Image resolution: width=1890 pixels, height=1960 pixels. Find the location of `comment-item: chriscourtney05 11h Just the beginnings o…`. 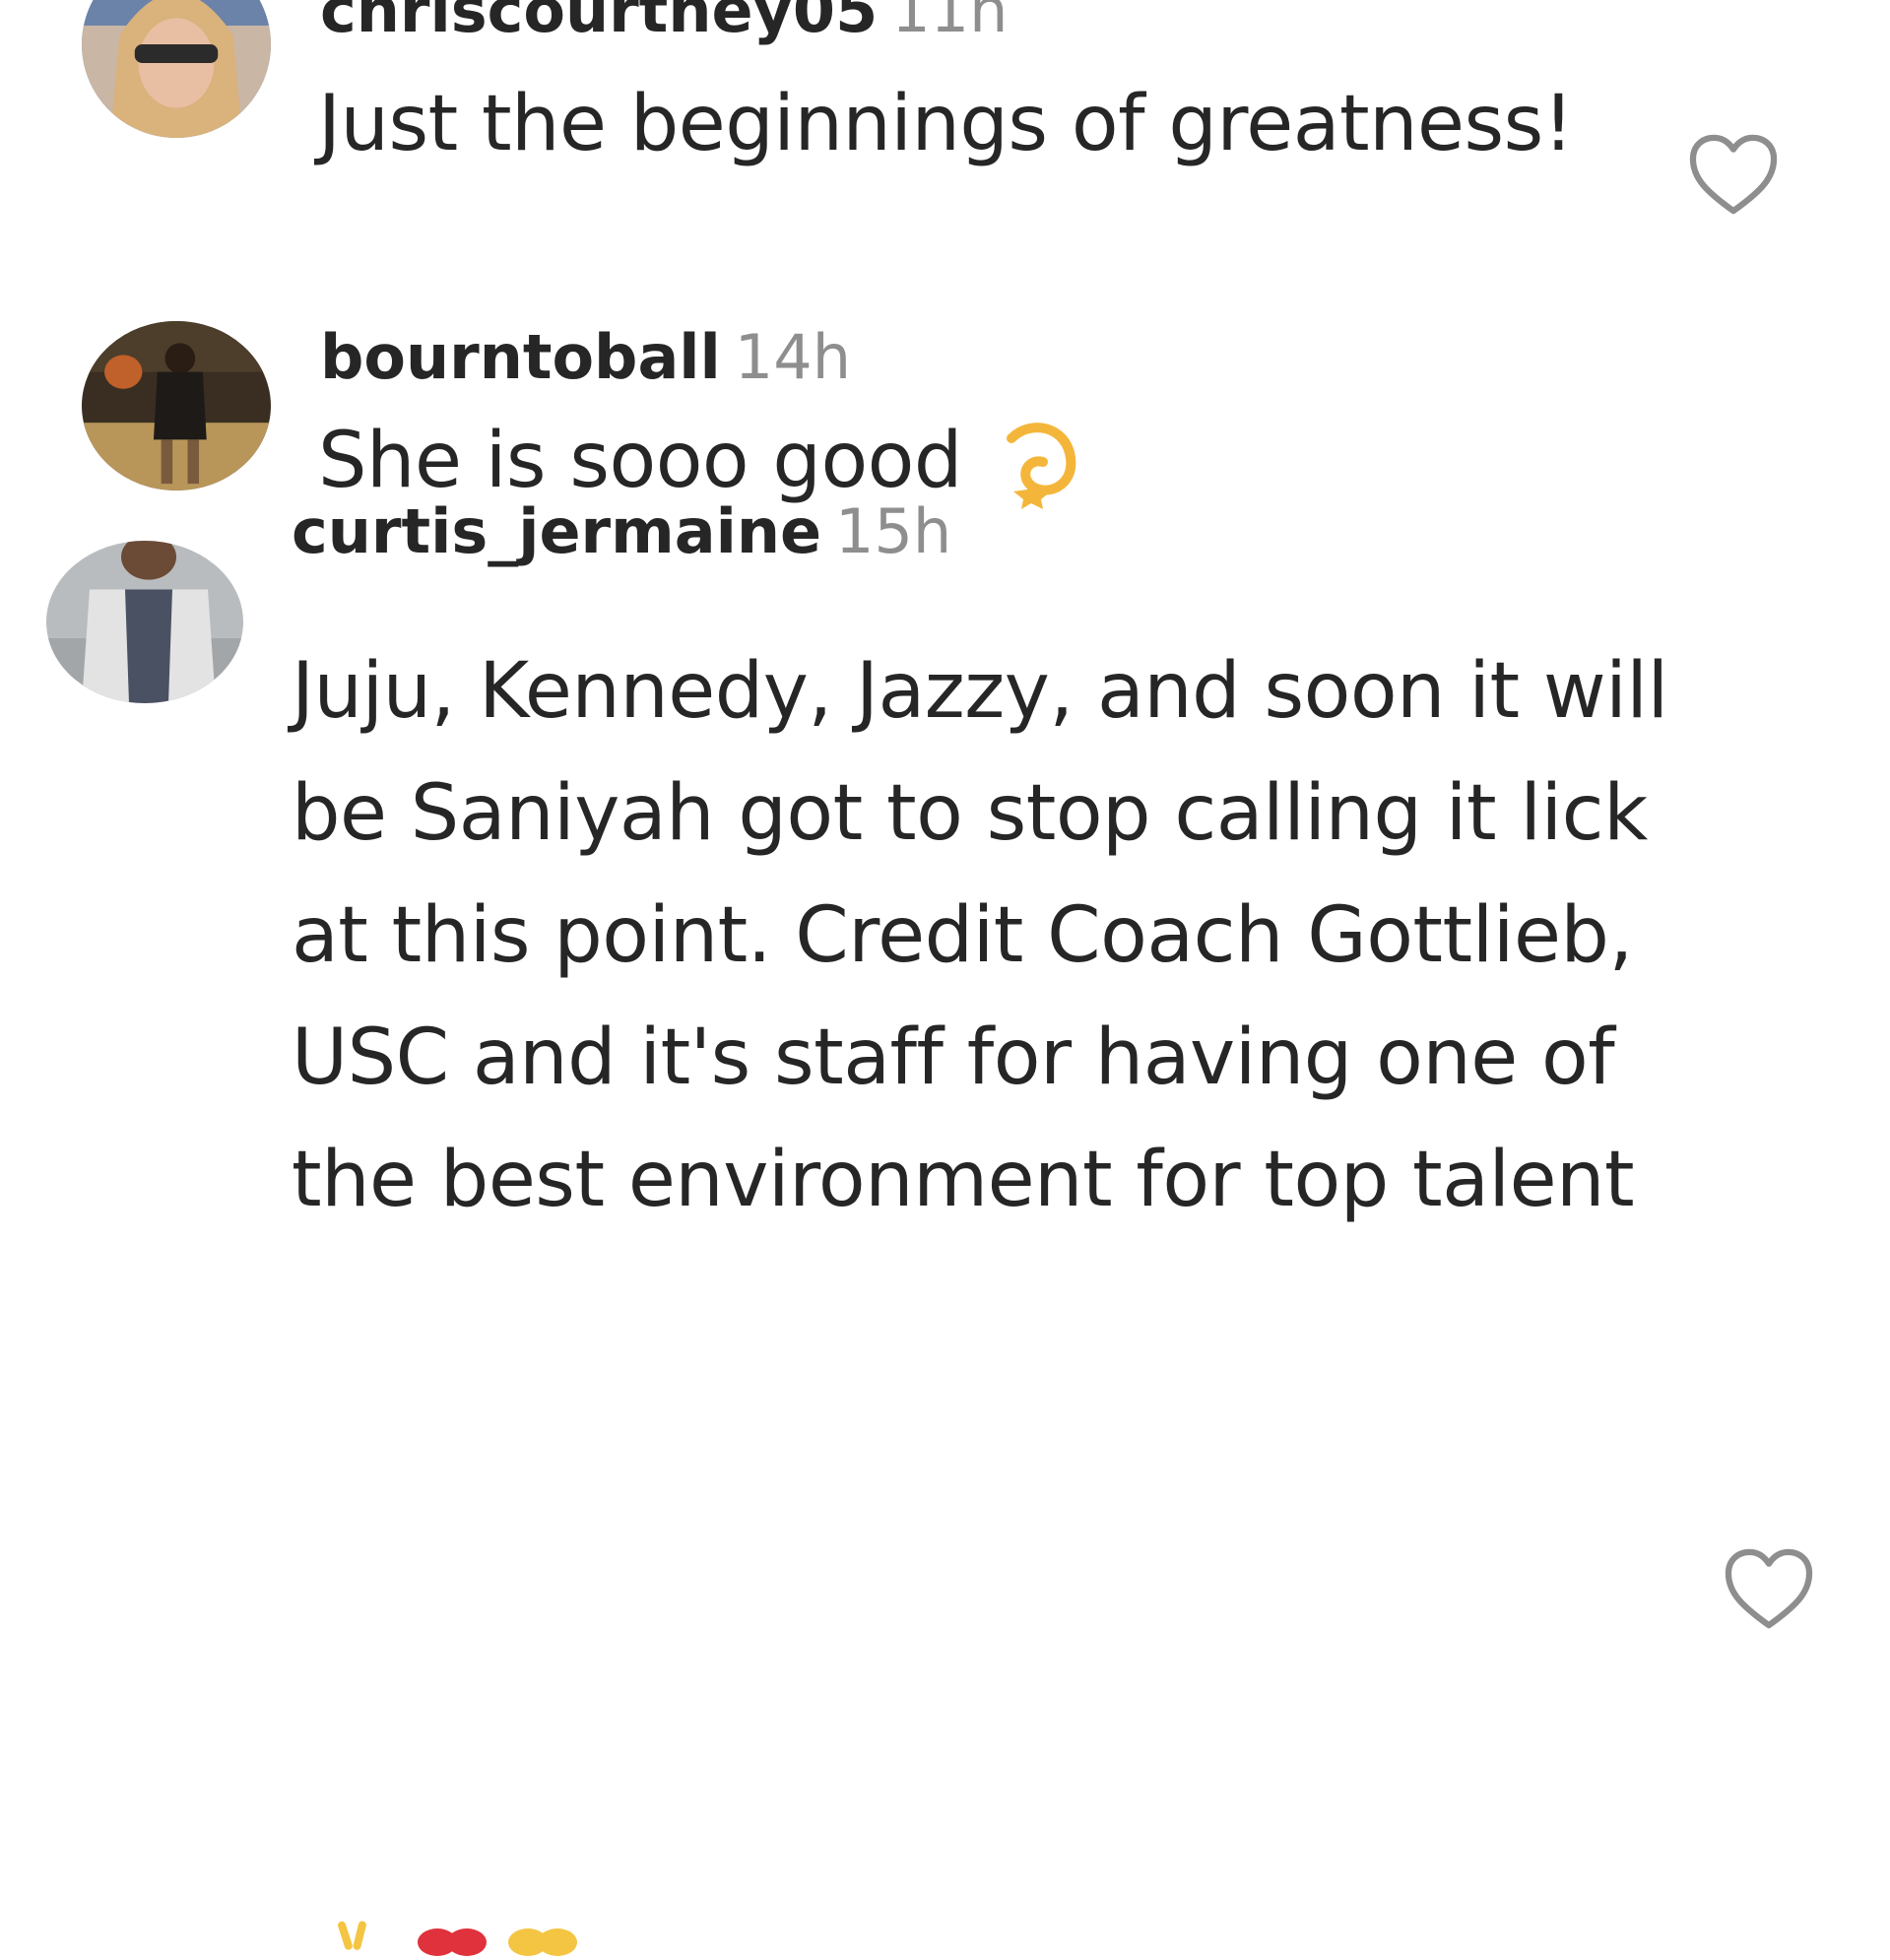

comment-item: chriscourtney05 11h Just the beginnings o… is located at coordinates (945, 143).